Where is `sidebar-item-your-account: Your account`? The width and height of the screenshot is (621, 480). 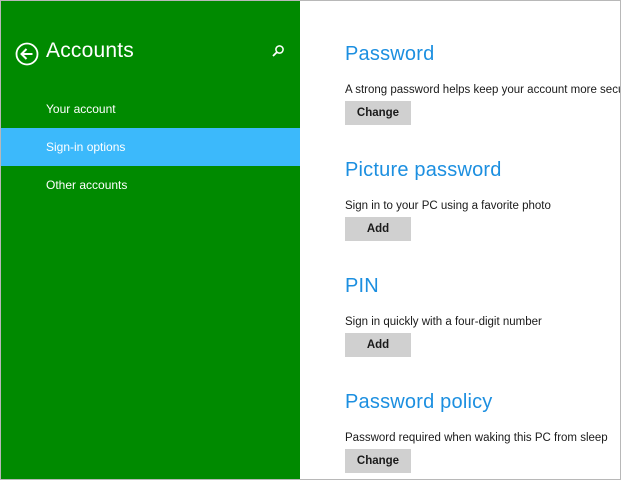 sidebar-item-your-account: Your account is located at coordinates (150, 109).